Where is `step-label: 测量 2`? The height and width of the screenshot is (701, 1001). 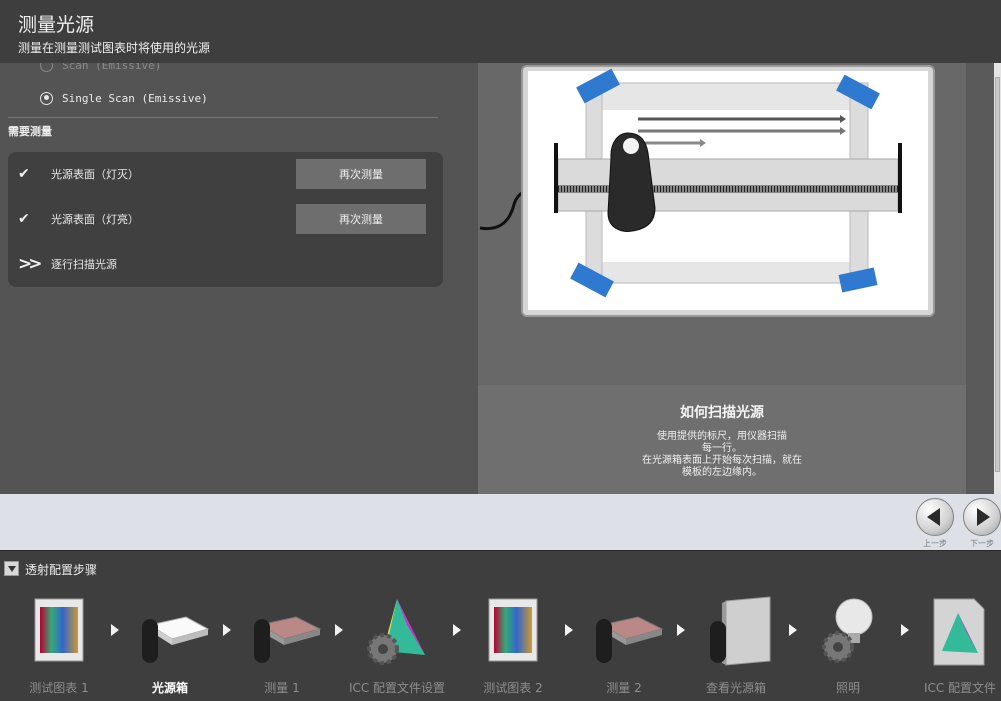
step-label: 测量 2 is located at coordinates (624, 688).